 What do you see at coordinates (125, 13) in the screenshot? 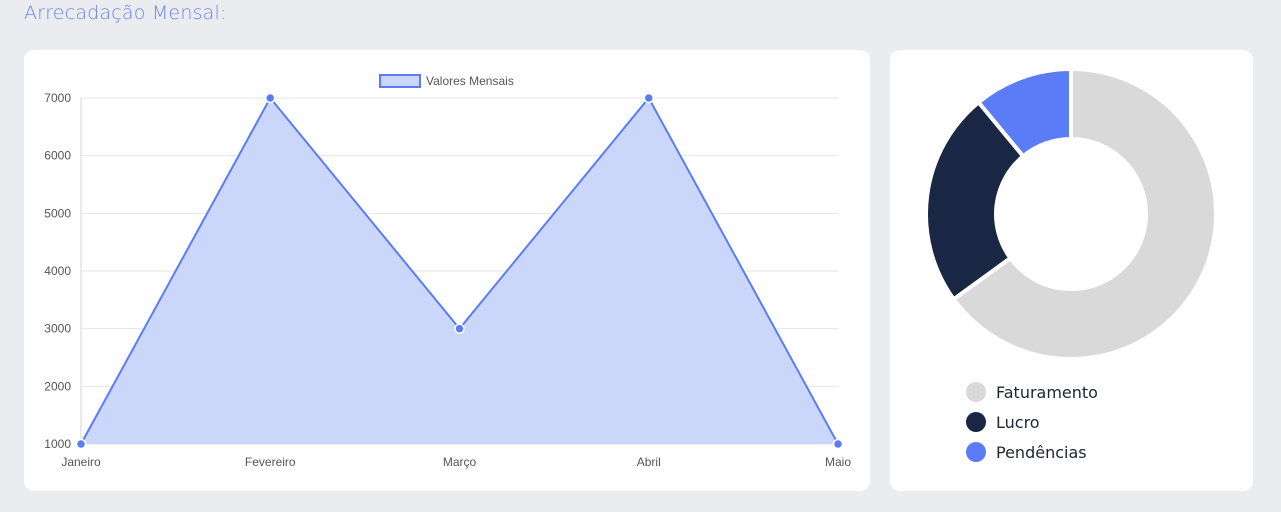
I see `section-title: Arrecadação Mensal:` at bounding box center [125, 13].